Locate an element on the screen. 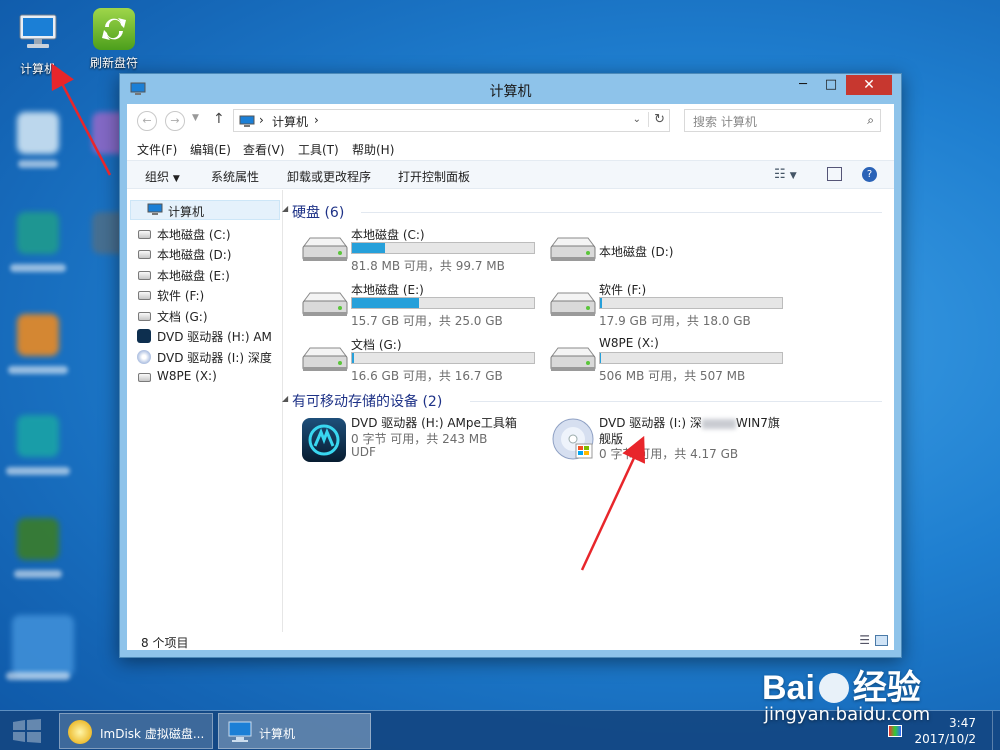 This screenshot has height=750, width=1000. desktop-icon-computer: 计算机 is located at coordinates (38, 42).